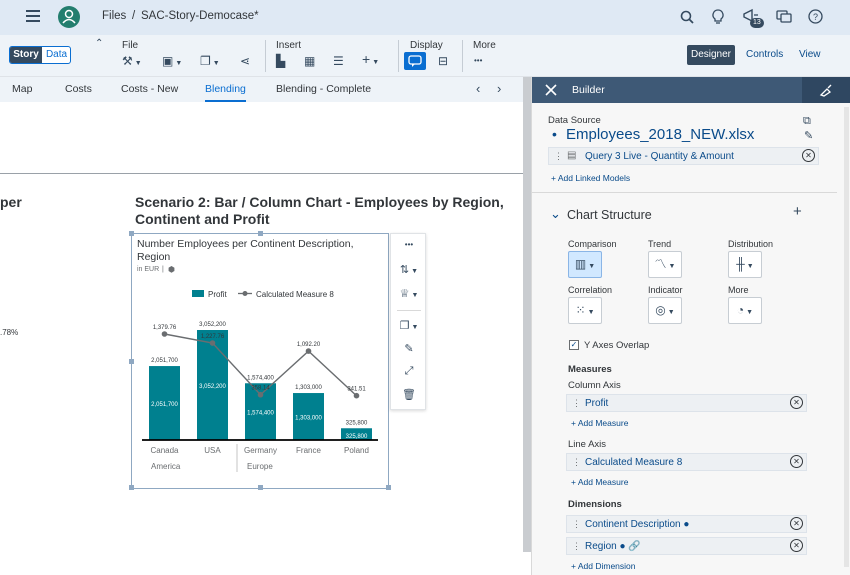  Describe the element at coordinates (280, 61) in the screenshot. I see `insert-chart-icon: ▙` at that location.